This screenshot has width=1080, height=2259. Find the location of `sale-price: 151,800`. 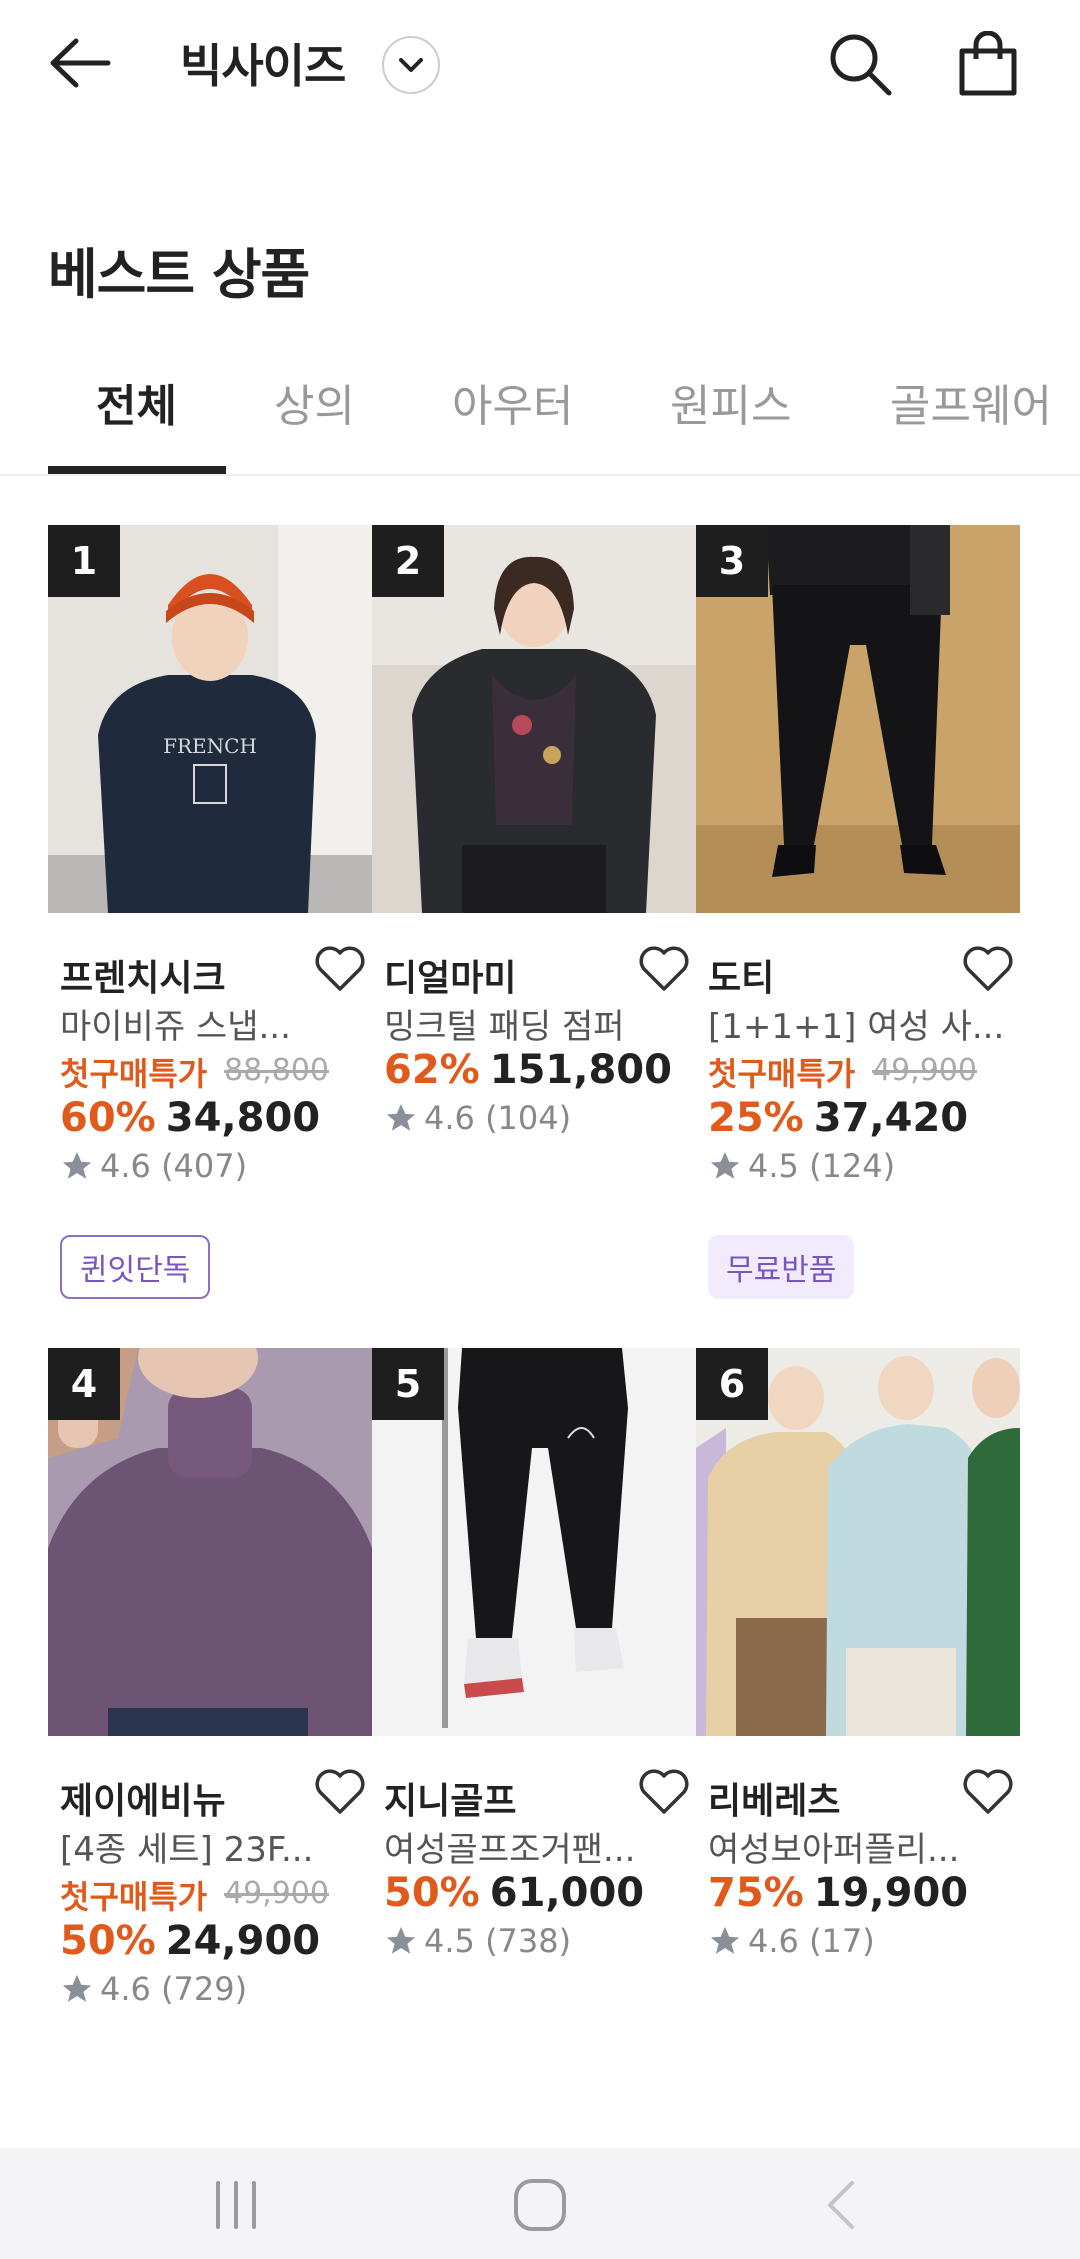

sale-price: 151,800 is located at coordinates (580, 1070).